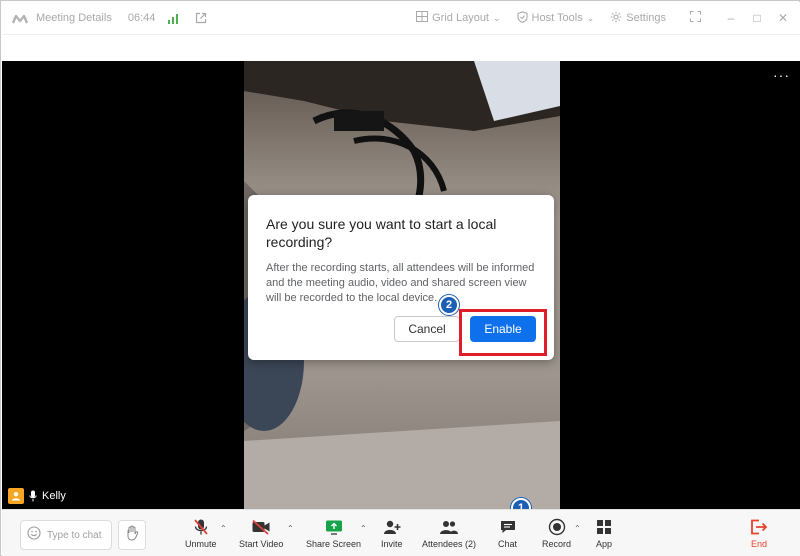 The width and height of the screenshot is (800, 556). What do you see at coordinates (449, 527) in the screenshot?
I see `attendees-icon` at bounding box center [449, 527].